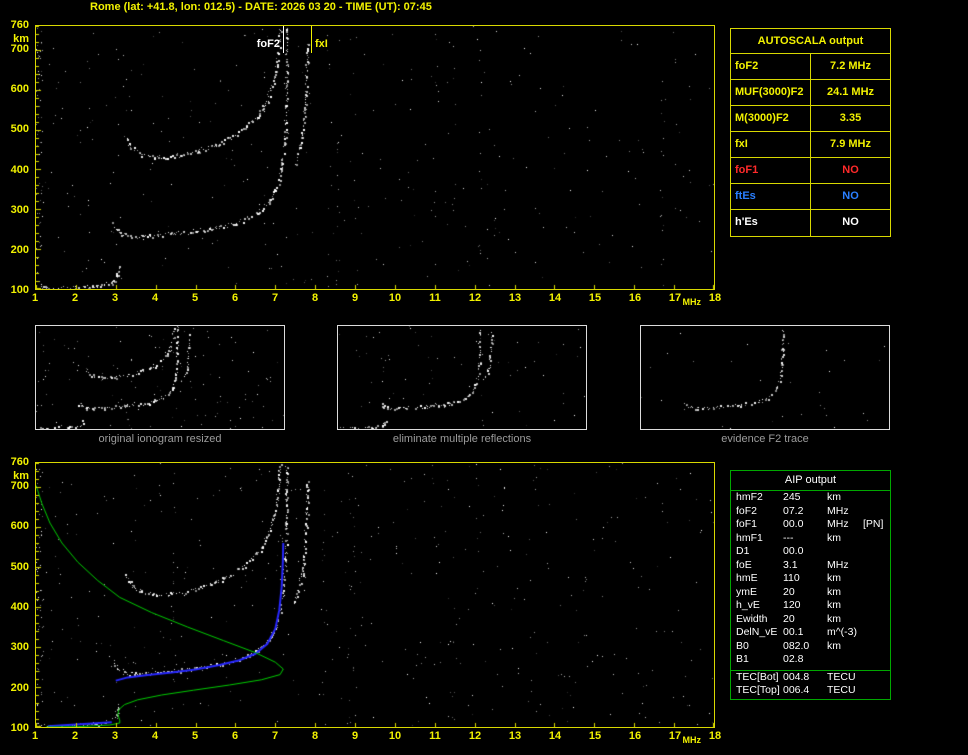 The width and height of the screenshot is (968, 755). Describe the element at coordinates (850, 144) in the screenshot. I see `autoscala-value: 7.9 MHz` at that location.